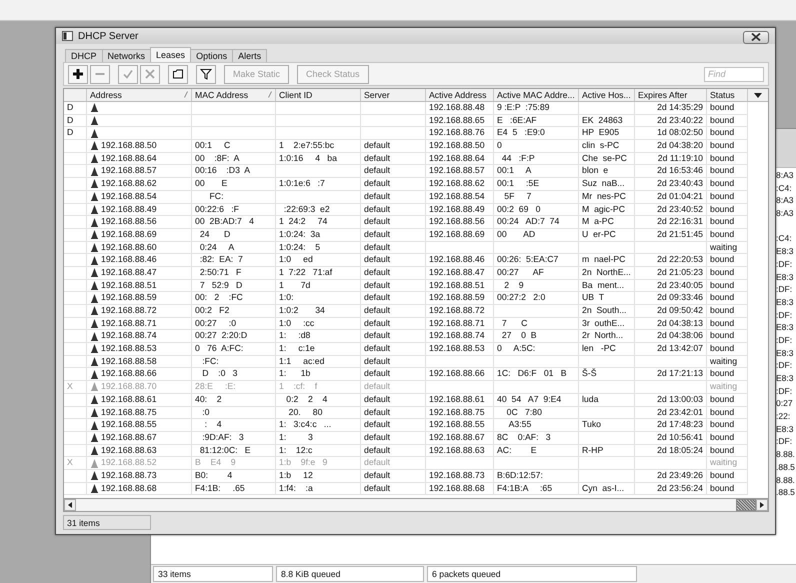  What do you see at coordinates (785, 201) in the screenshot?
I see `table-cell-text: 8:A3` at bounding box center [785, 201].